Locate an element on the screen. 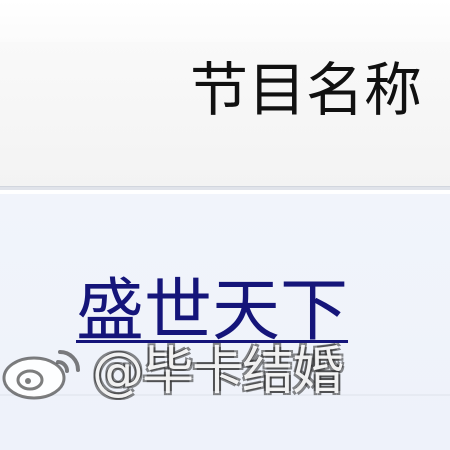 This screenshot has width=450, height=450. header-divider is located at coordinates (225, 186).